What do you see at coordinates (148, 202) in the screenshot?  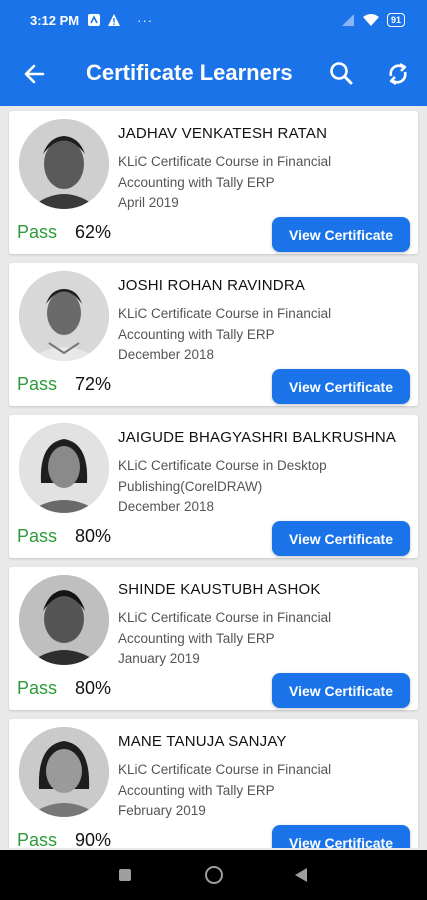 I see `course-date: April 2019` at bounding box center [148, 202].